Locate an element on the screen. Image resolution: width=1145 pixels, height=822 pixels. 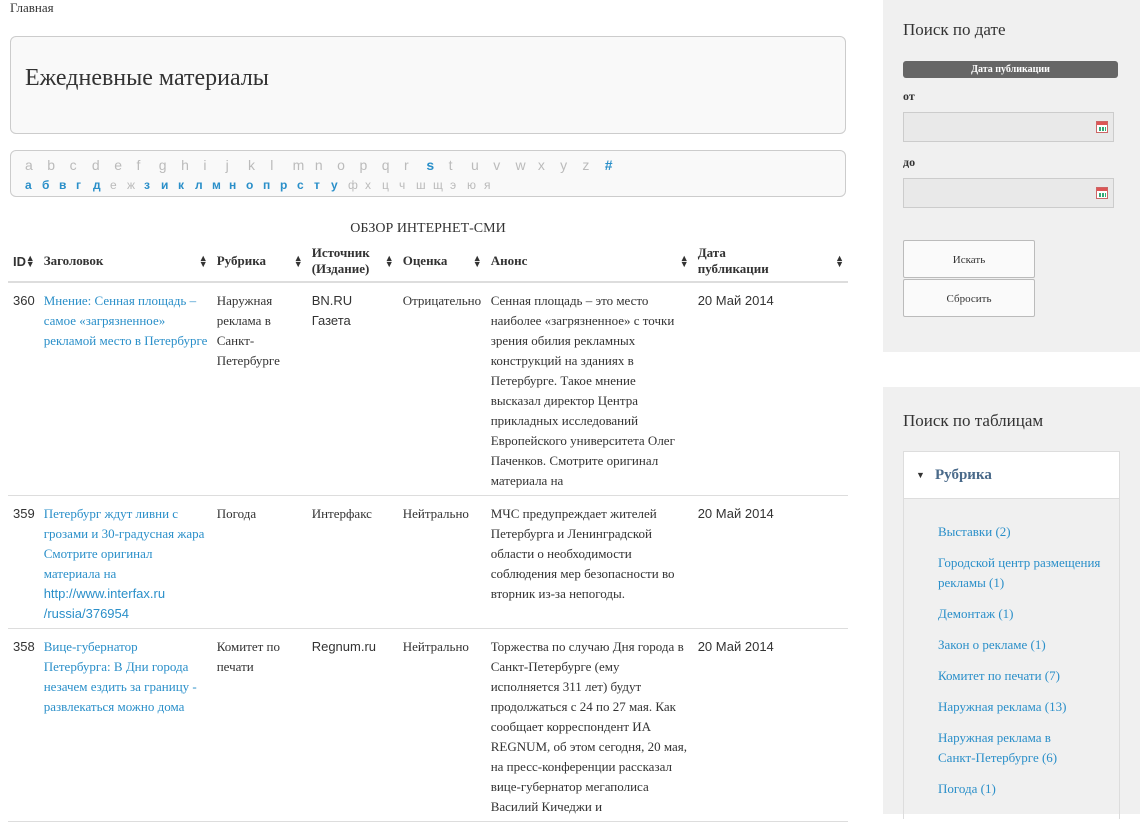
glossary-letter: т is located at coordinates (322, 185).